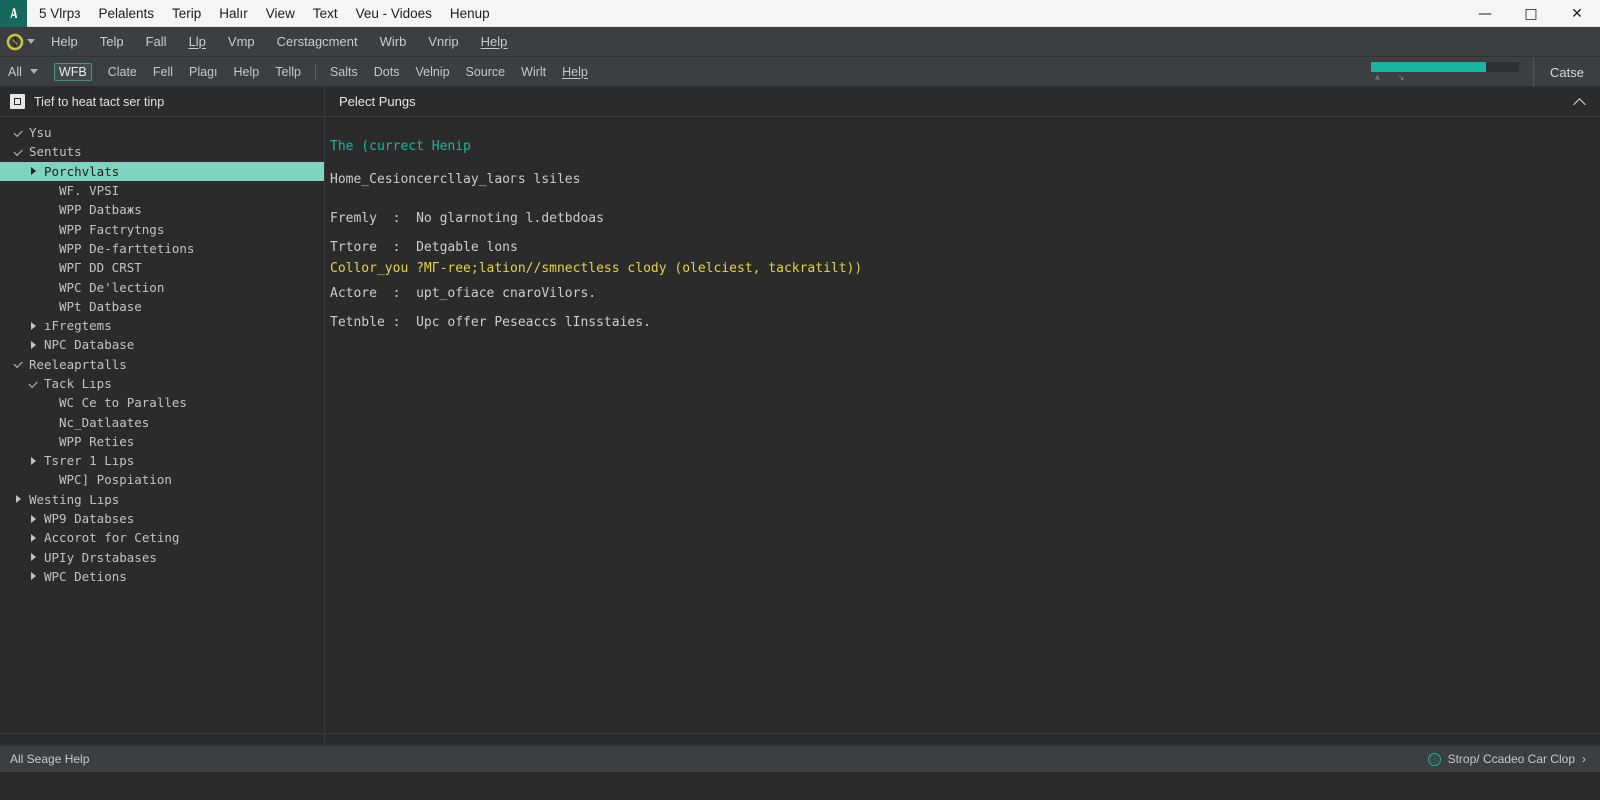  Describe the element at coordinates (494, 41) in the screenshot. I see `menu-item-8: Help` at that location.